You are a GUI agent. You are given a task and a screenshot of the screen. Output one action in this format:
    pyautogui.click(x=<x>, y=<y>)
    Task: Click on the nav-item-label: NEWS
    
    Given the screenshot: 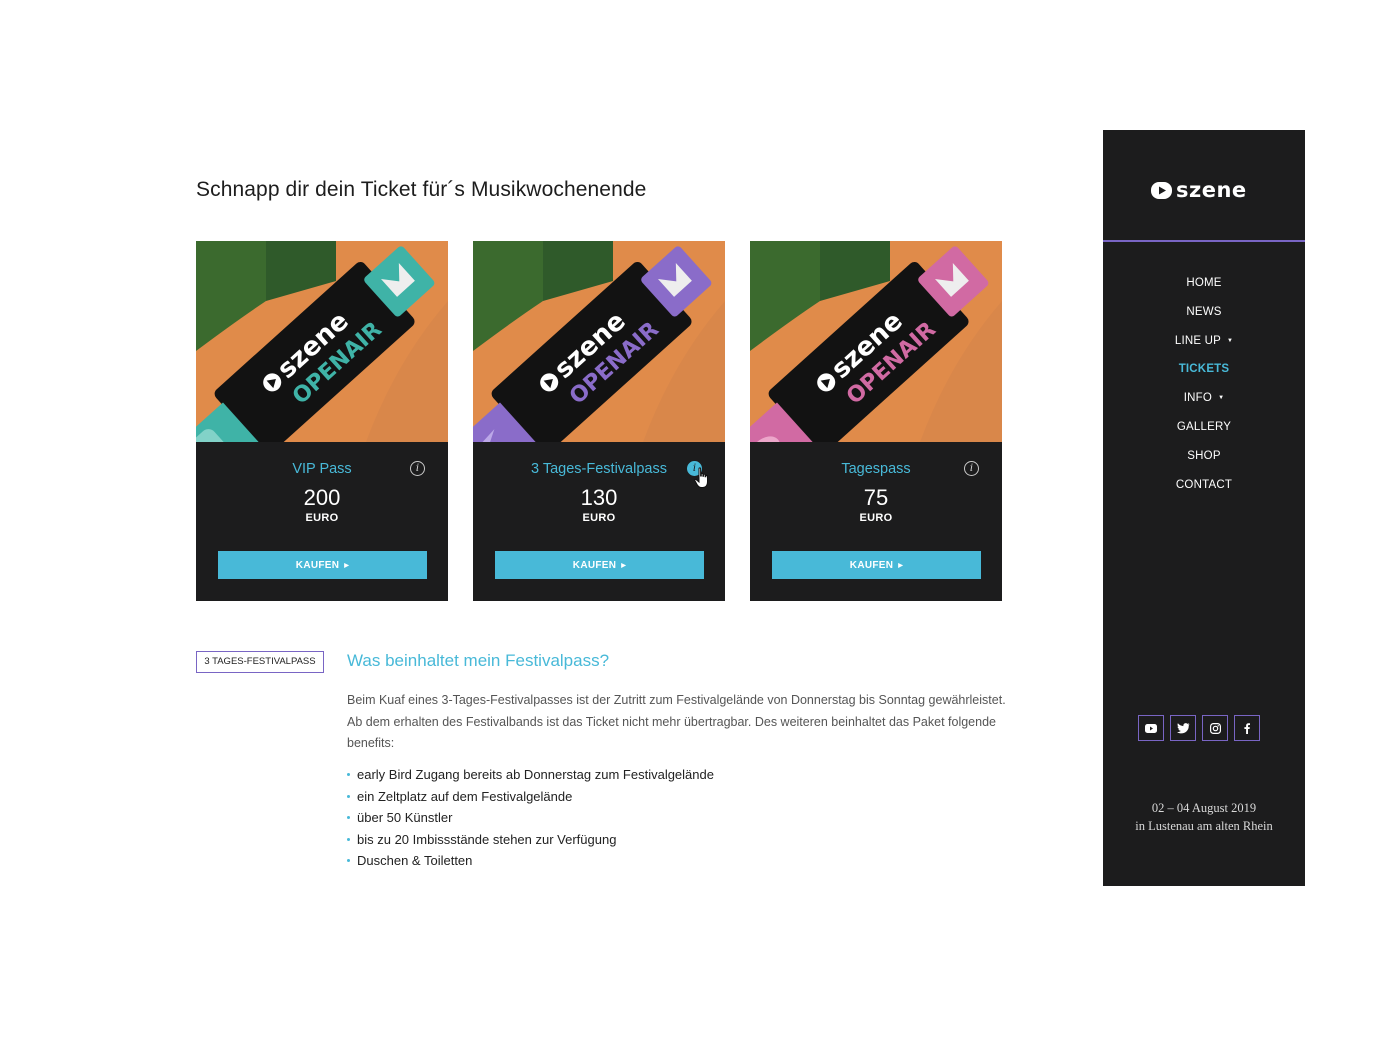 What is the action you would take?
    pyautogui.click(x=1204, y=311)
    